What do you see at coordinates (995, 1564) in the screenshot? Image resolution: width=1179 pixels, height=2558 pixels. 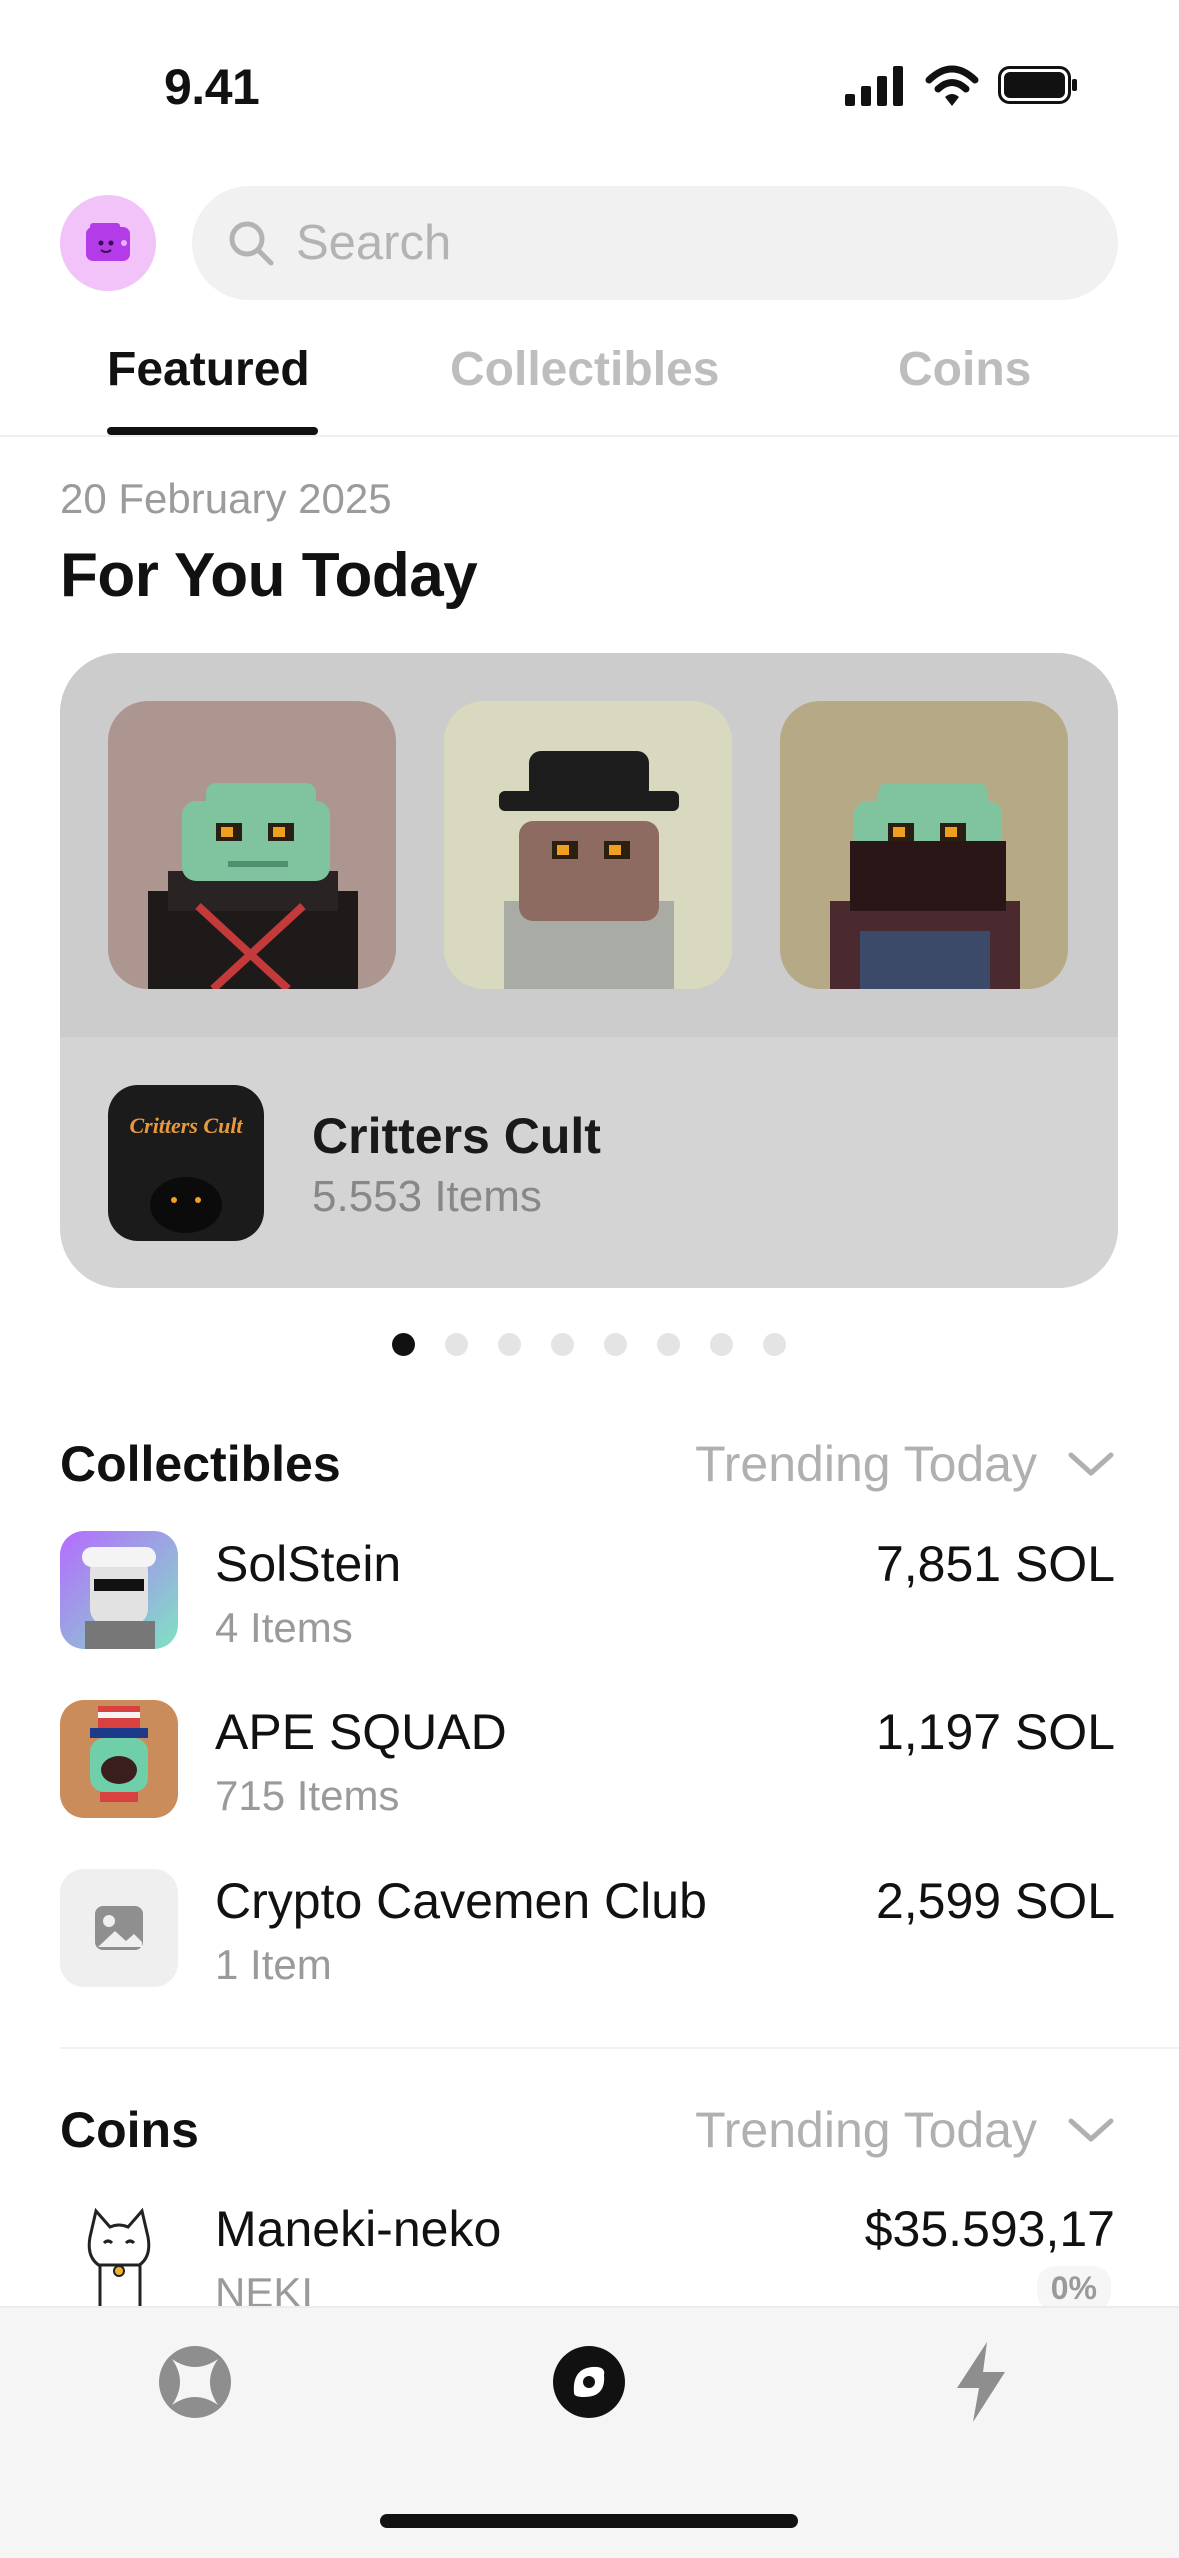 I see `collectible-floor-price: 7,851 SOL` at bounding box center [995, 1564].